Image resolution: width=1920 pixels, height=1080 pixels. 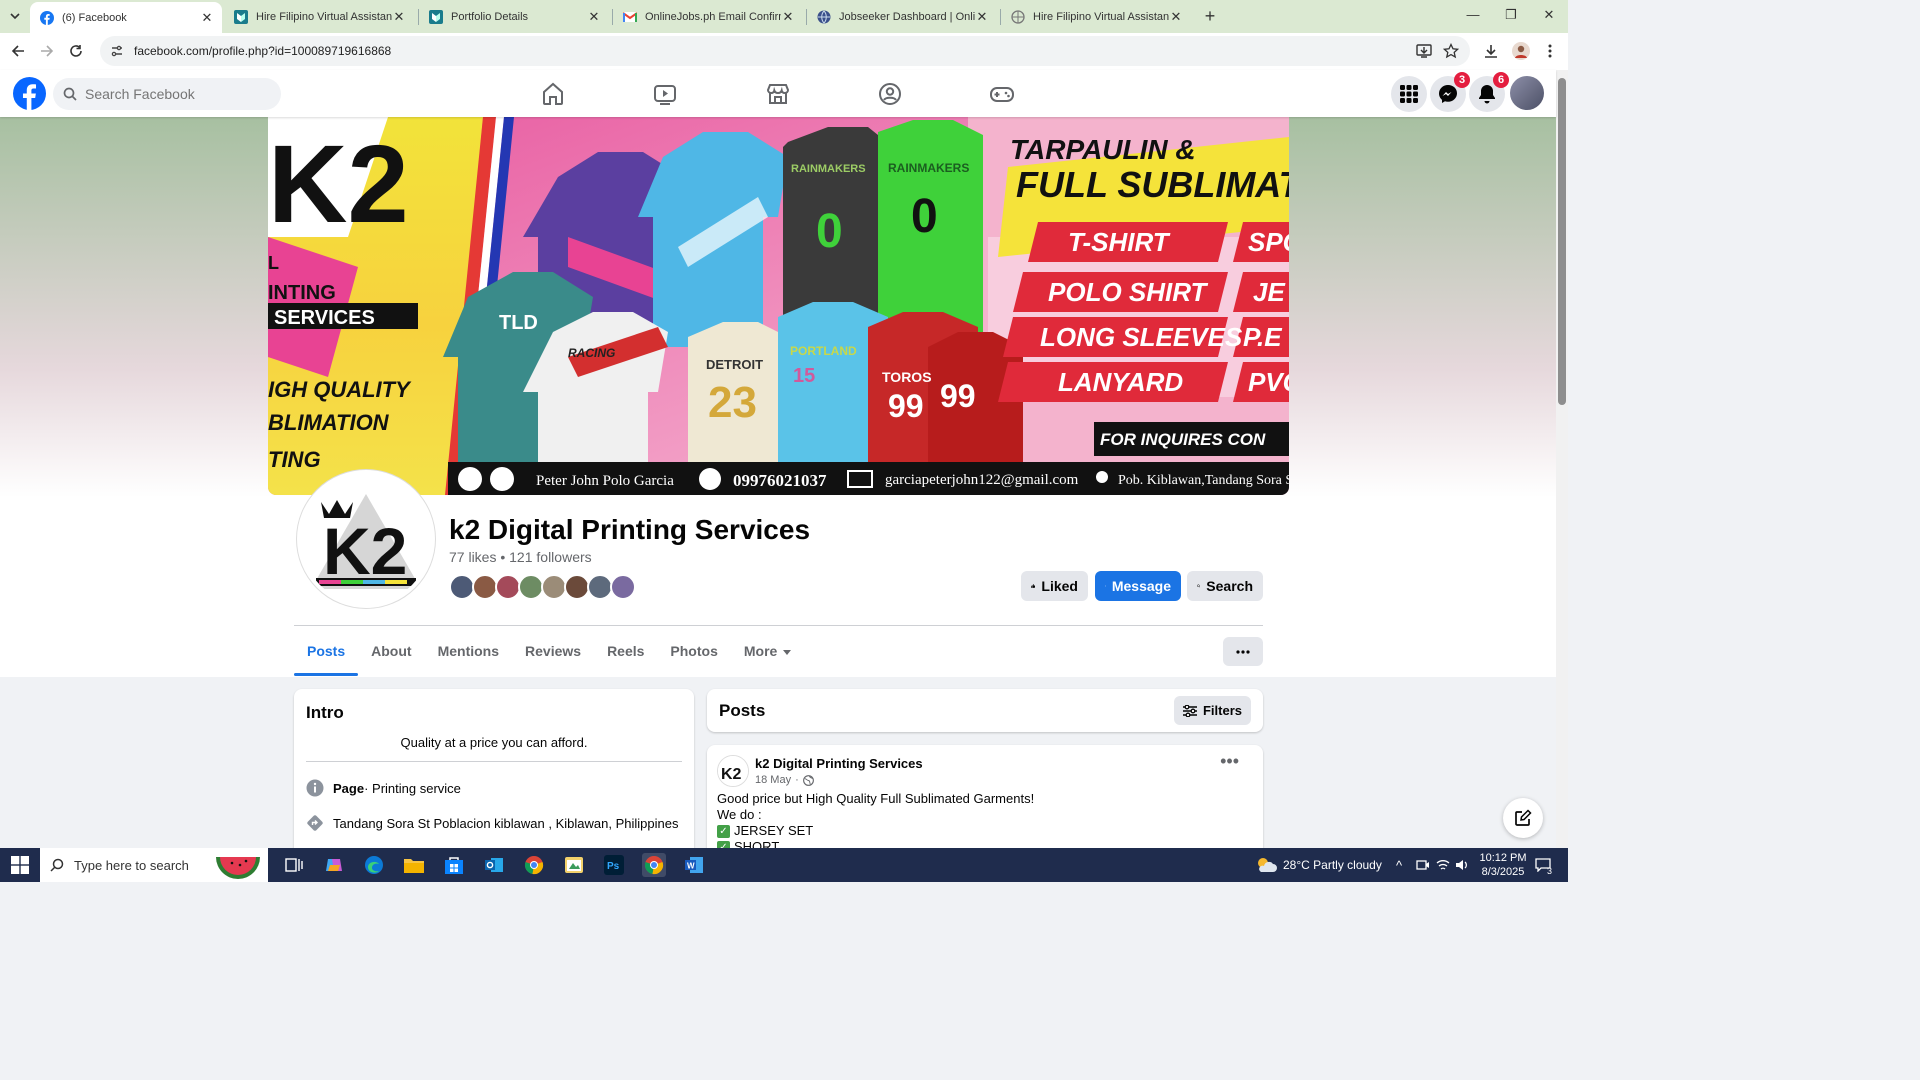 What do you see at coordinates (839, 763) in the screenshot?
I see `post-author: k2 Digital Printing Services` at bounding box center [839, 763].